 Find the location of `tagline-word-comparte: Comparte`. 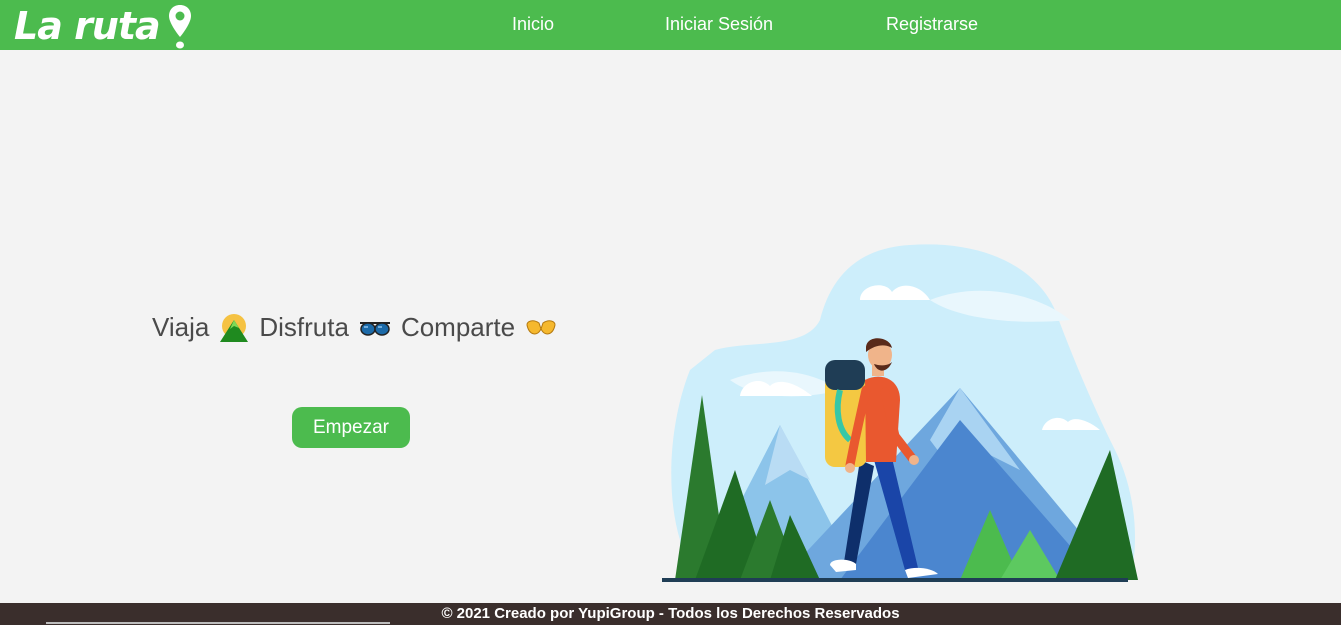

tagline-word-comparte: Comparte is located at coordinates (458, 327).